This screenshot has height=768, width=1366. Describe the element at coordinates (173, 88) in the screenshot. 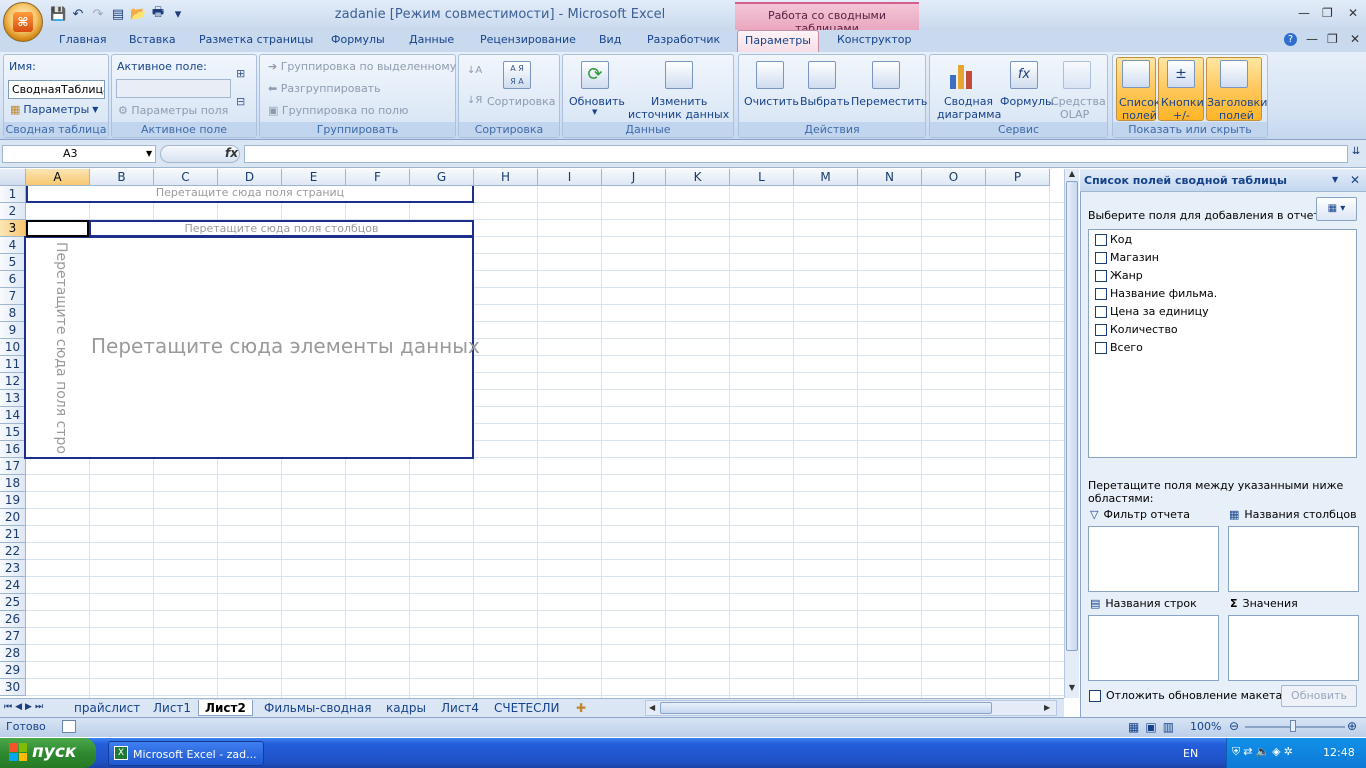

I see `active-field-input` at that location.